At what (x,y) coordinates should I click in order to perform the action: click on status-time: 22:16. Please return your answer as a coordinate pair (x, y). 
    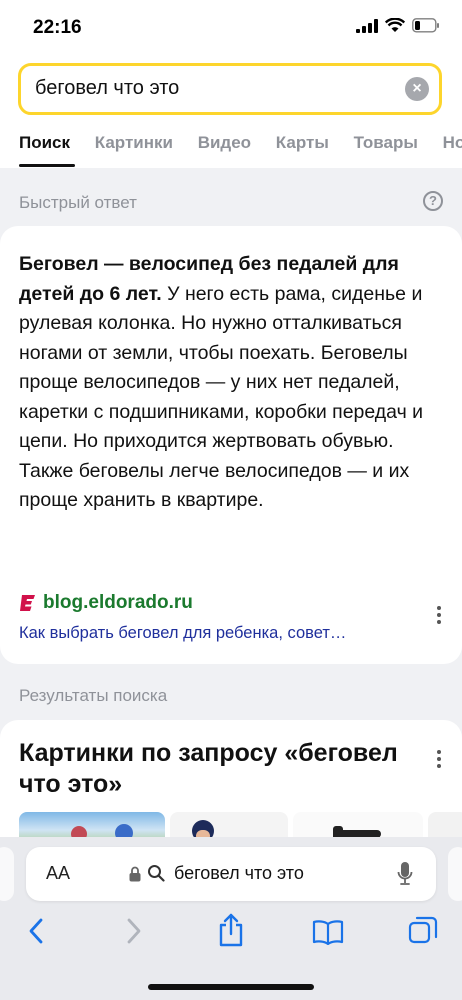
    Looking at the image, I should click on (57, 27).